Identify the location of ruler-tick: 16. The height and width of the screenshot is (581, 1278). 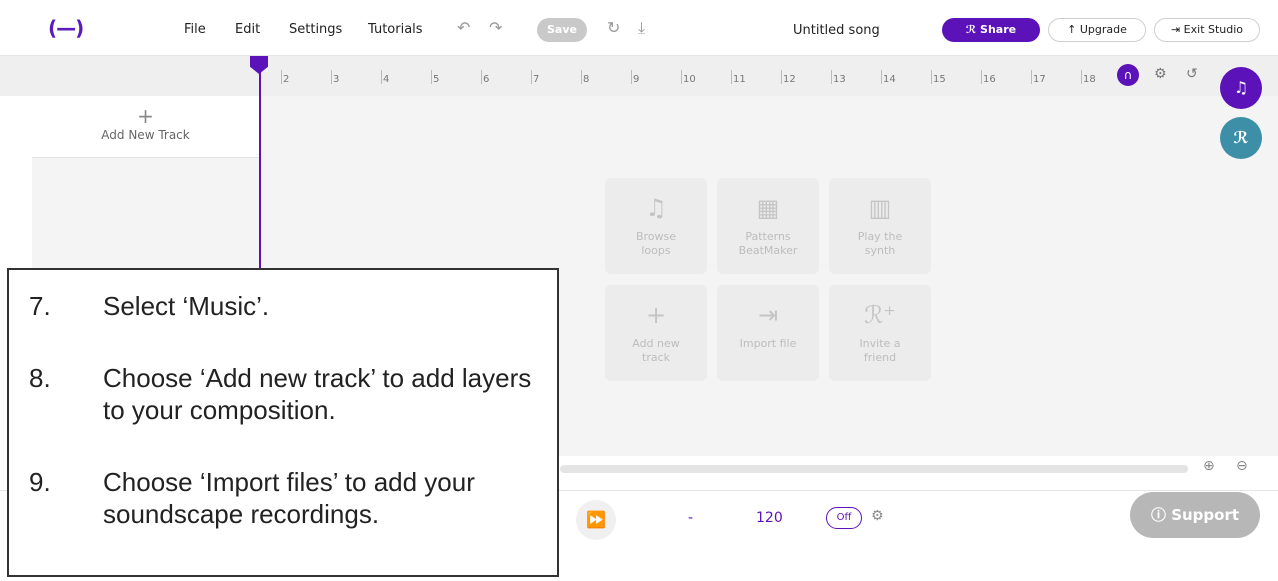
(988, 77).